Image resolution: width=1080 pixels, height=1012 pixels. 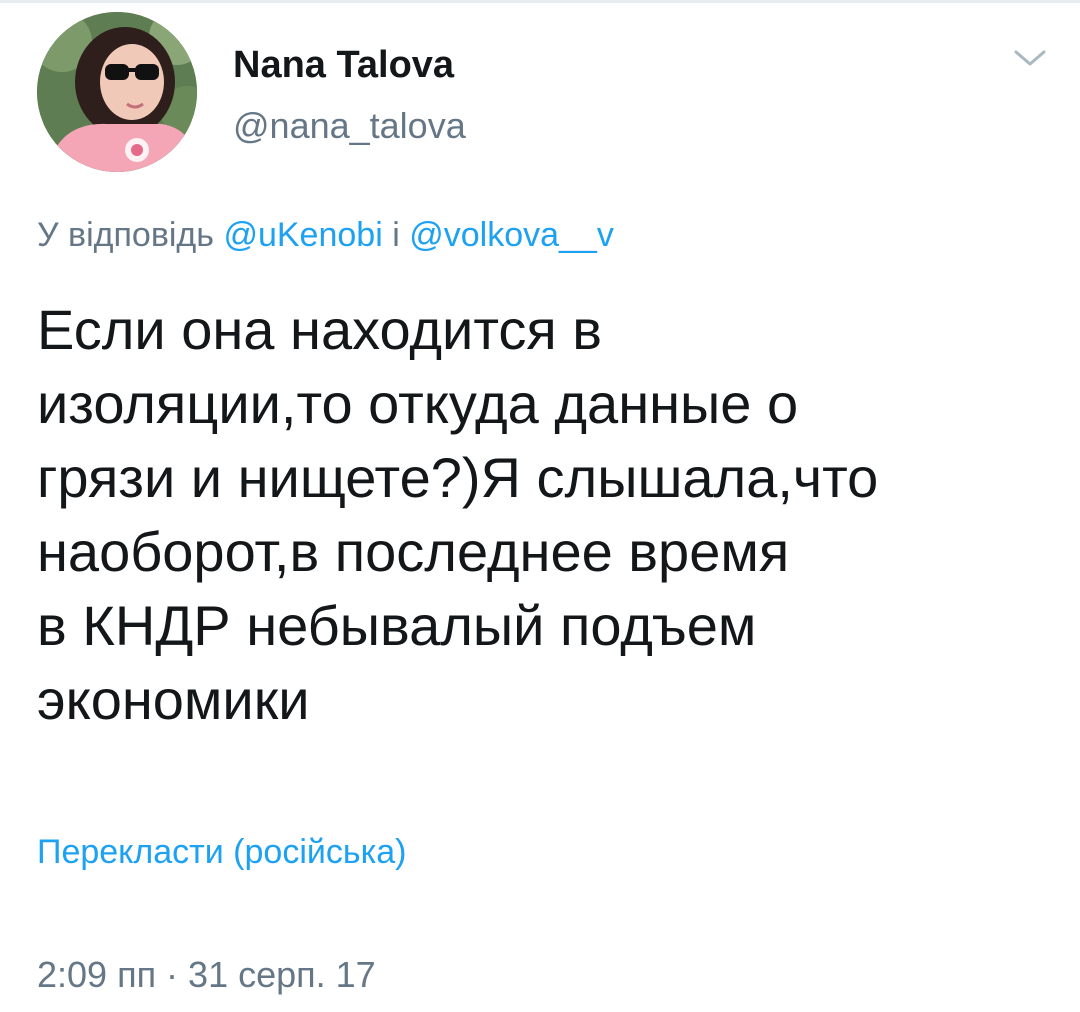 I want to click on tweet-text-line: экономики, so click(x=173, y=699).